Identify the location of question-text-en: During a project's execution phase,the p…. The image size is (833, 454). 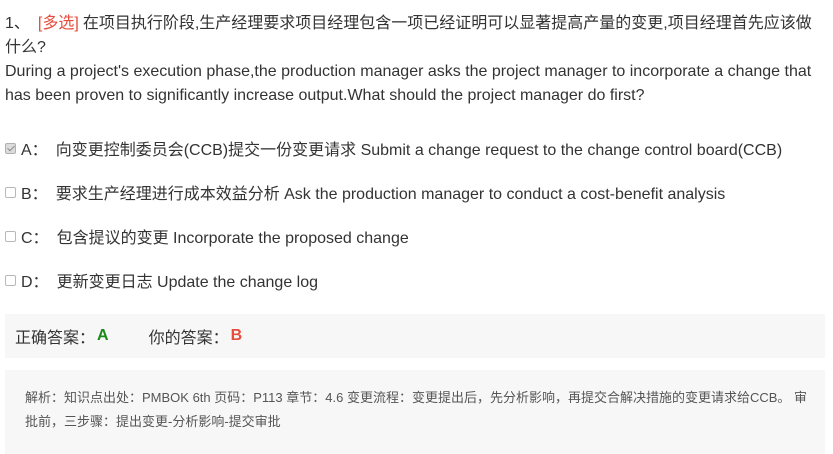
(408, 83).